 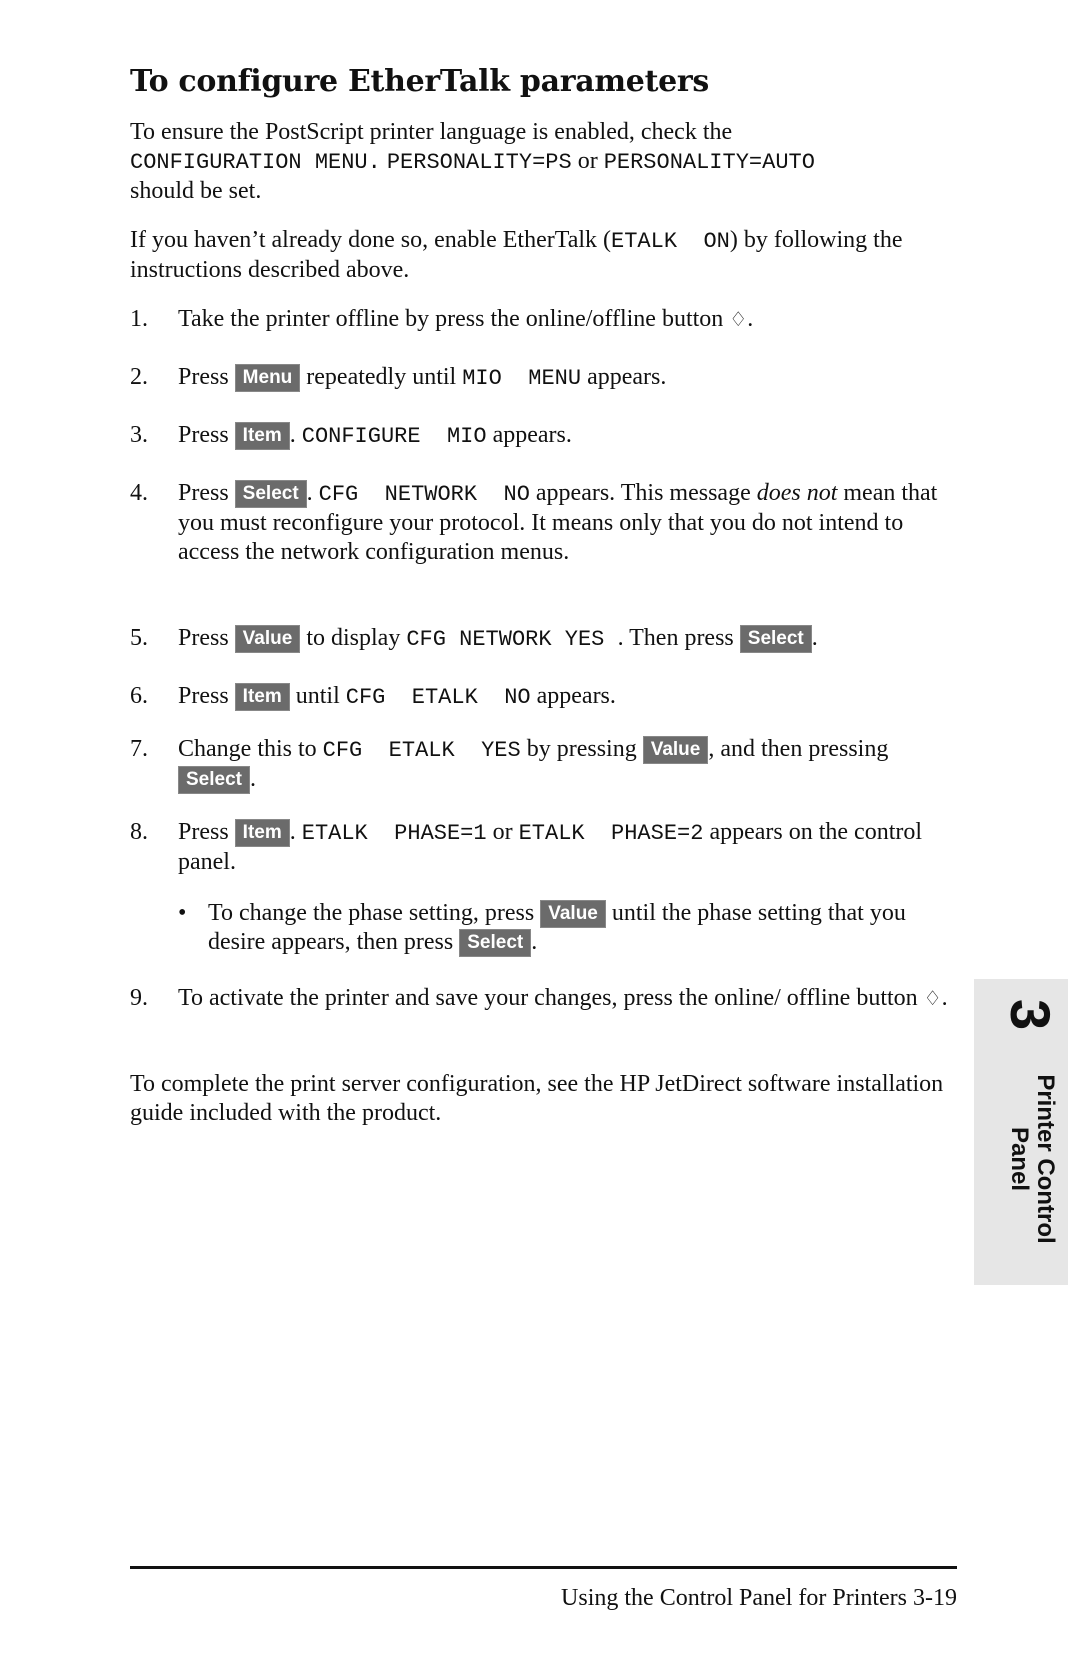 I want to click on step-number: 4., so click(x=139, y=493).